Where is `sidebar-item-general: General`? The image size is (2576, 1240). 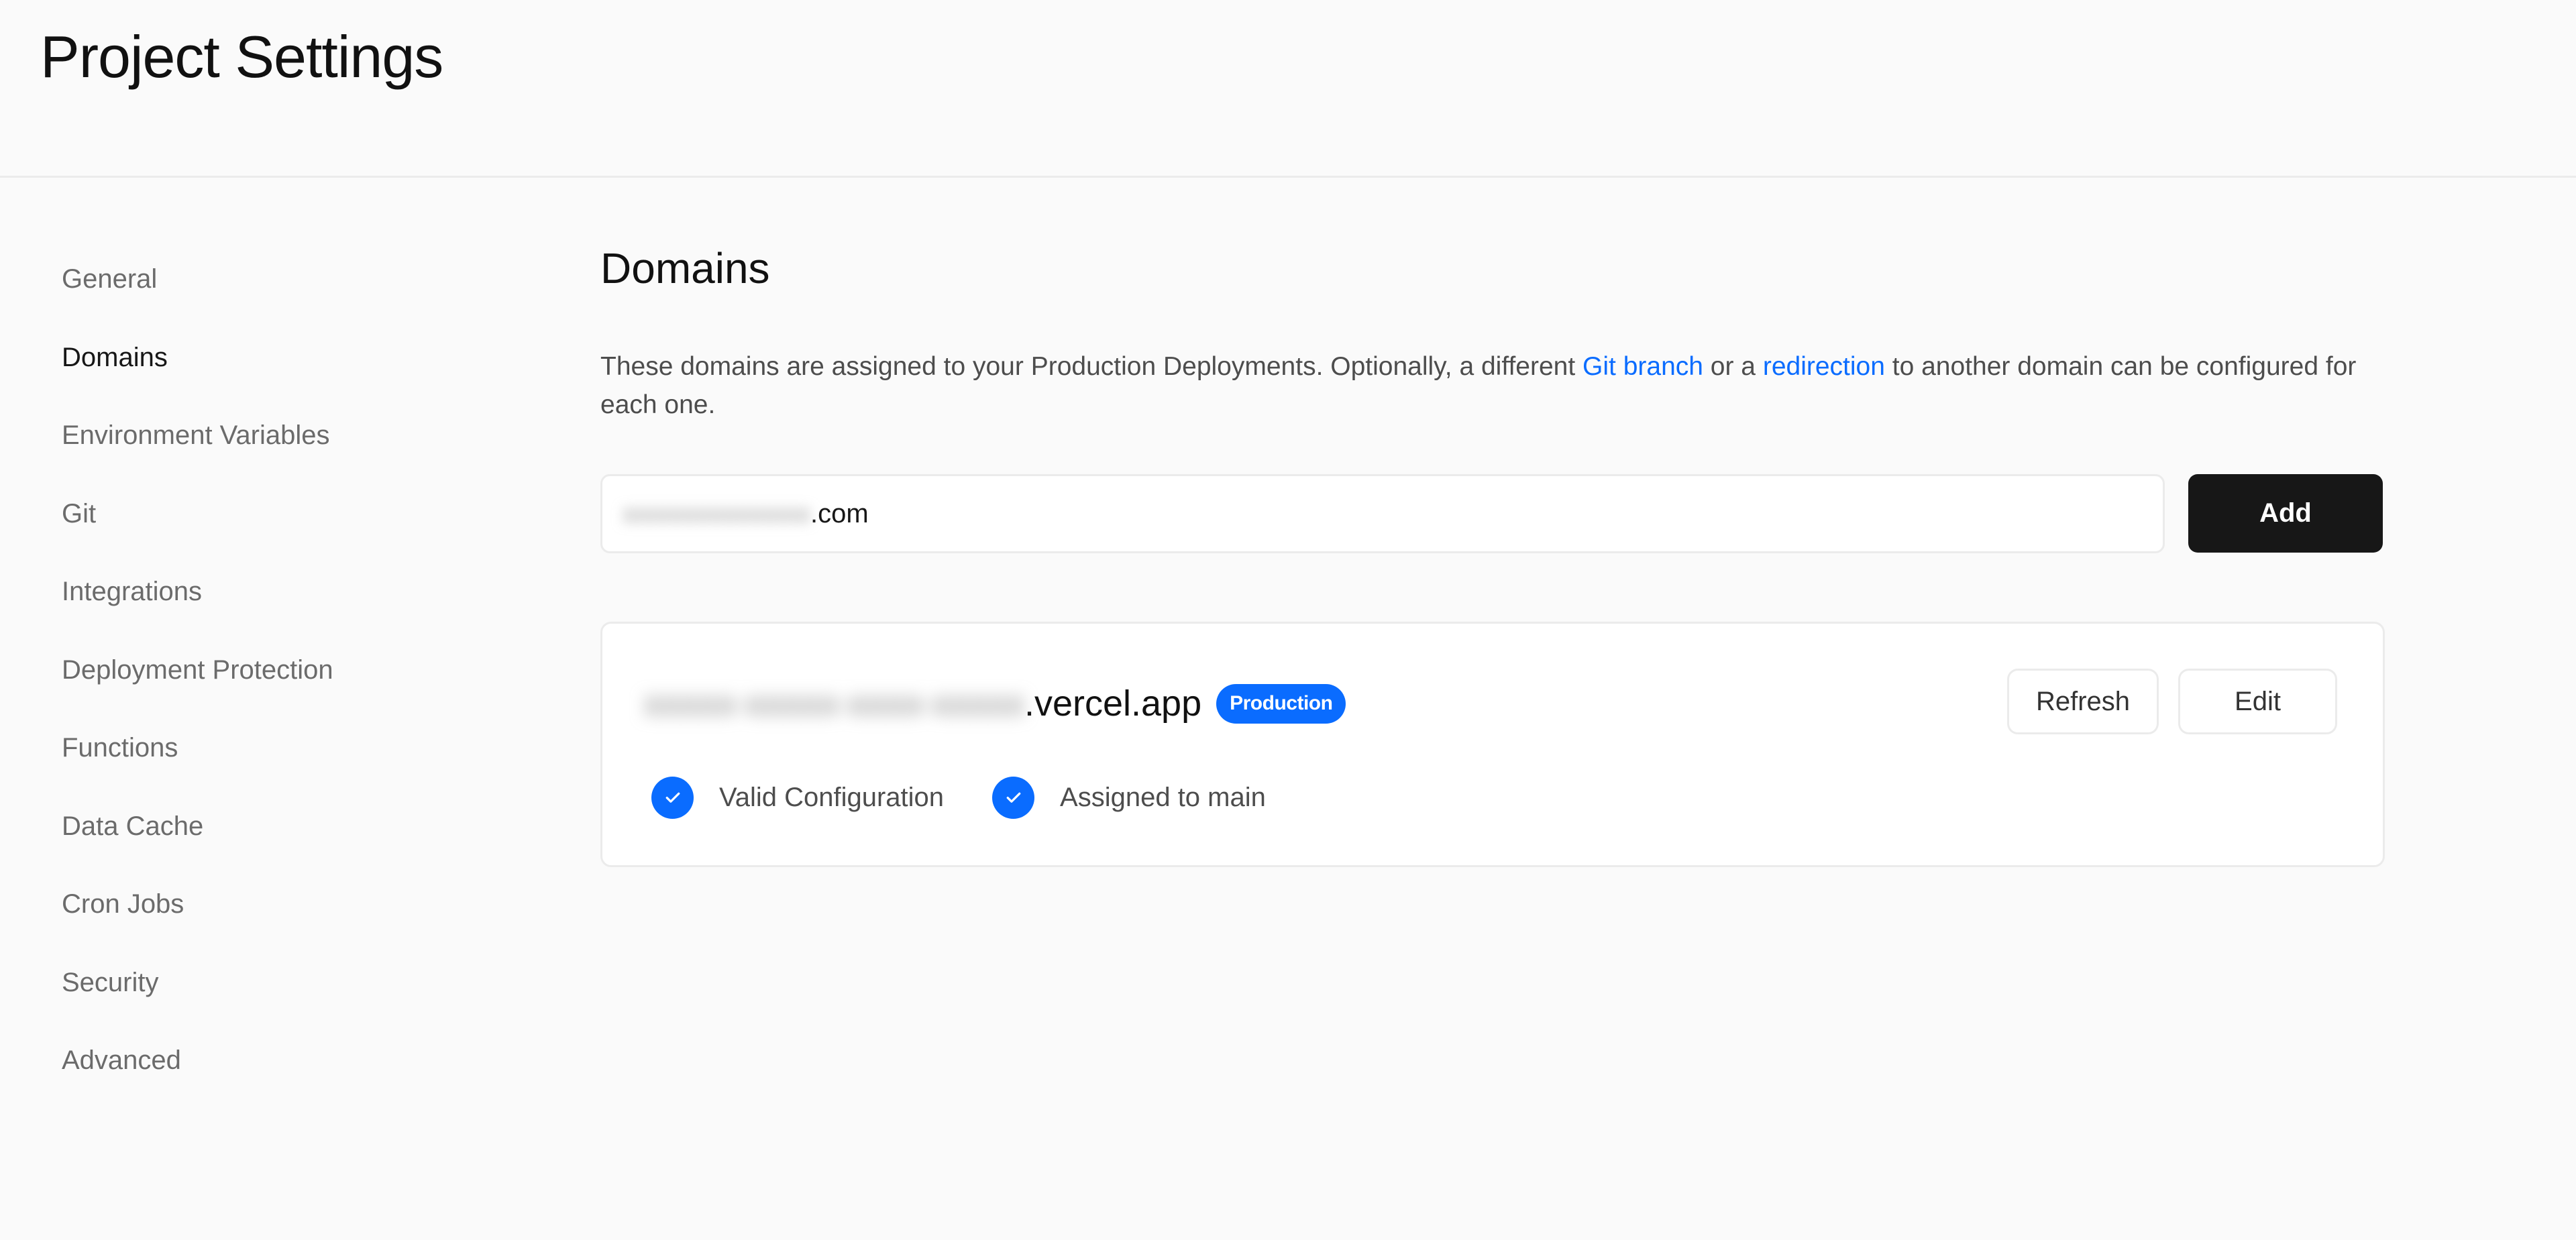 sidebar-item-general: General is located at coordinates (249, 294).